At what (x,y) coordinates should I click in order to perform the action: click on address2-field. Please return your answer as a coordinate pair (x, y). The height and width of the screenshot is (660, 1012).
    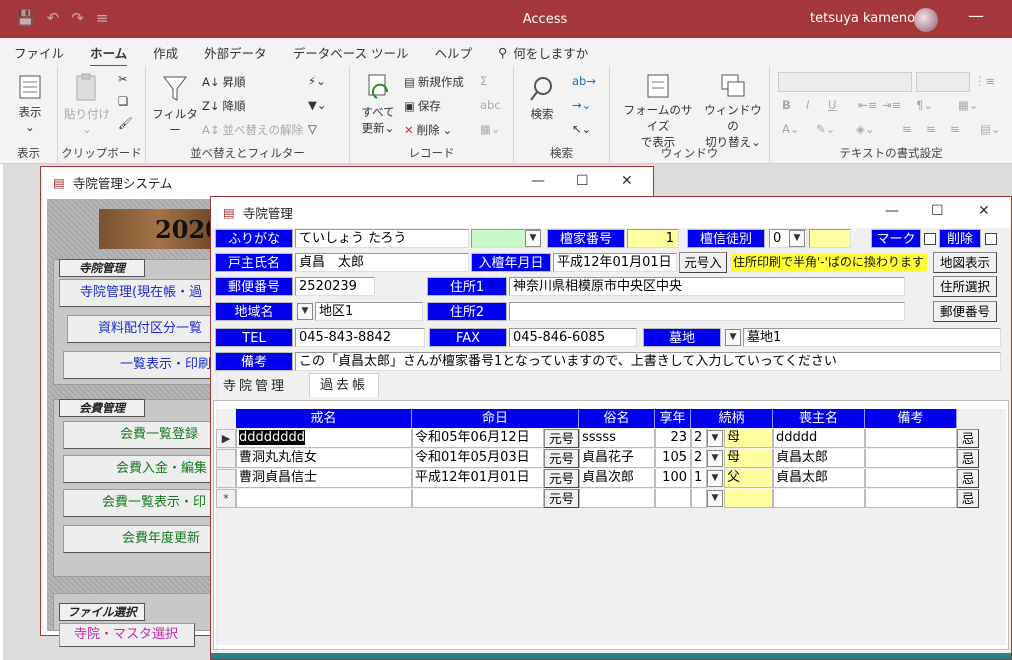
    Looking at the image, I should click on (707, 311).